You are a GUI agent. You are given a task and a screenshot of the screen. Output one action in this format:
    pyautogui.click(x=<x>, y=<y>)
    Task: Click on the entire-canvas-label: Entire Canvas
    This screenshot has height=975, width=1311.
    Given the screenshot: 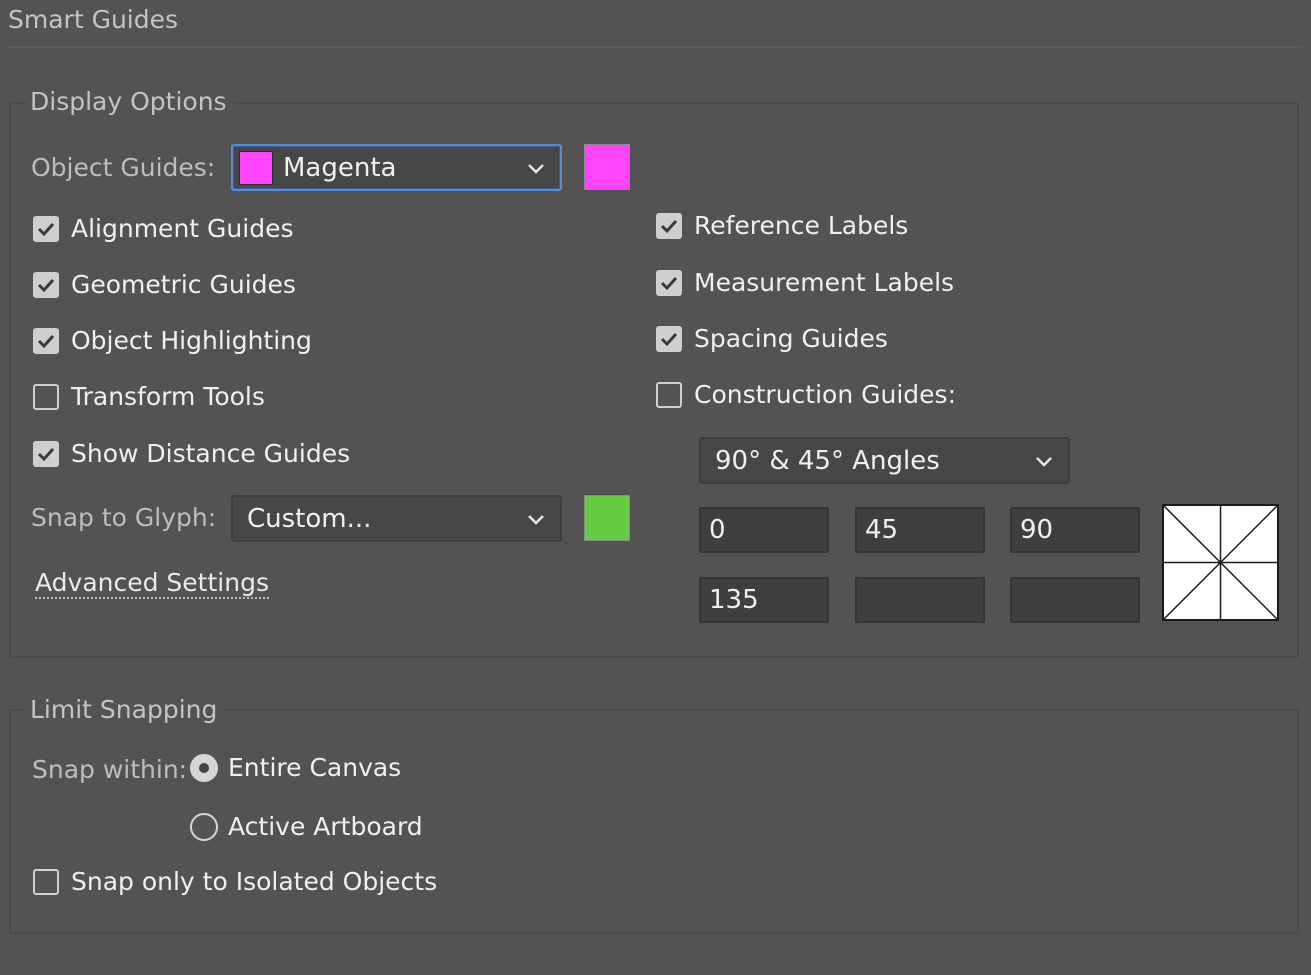 What is the action you would take?
    pyautogui.click(x=315, y=767)
    